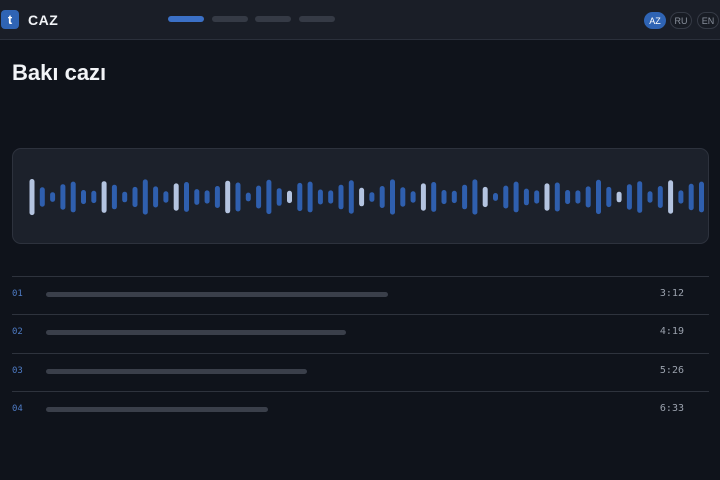 This screenshot has height=480, width=720. Describe the element at coordinates (671, 293) in the screenshot. I see `track-duration: 3:12` at that location.